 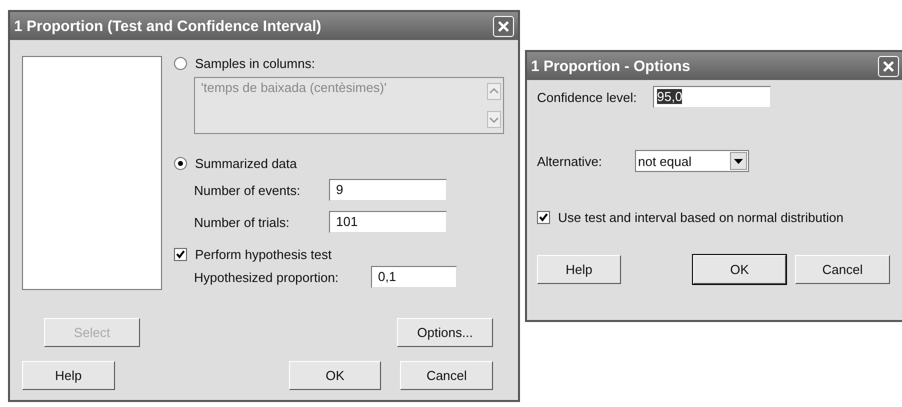 I want to click on field-text: 'temps de baixada (centèsimes)', so click(x=294, y=88).